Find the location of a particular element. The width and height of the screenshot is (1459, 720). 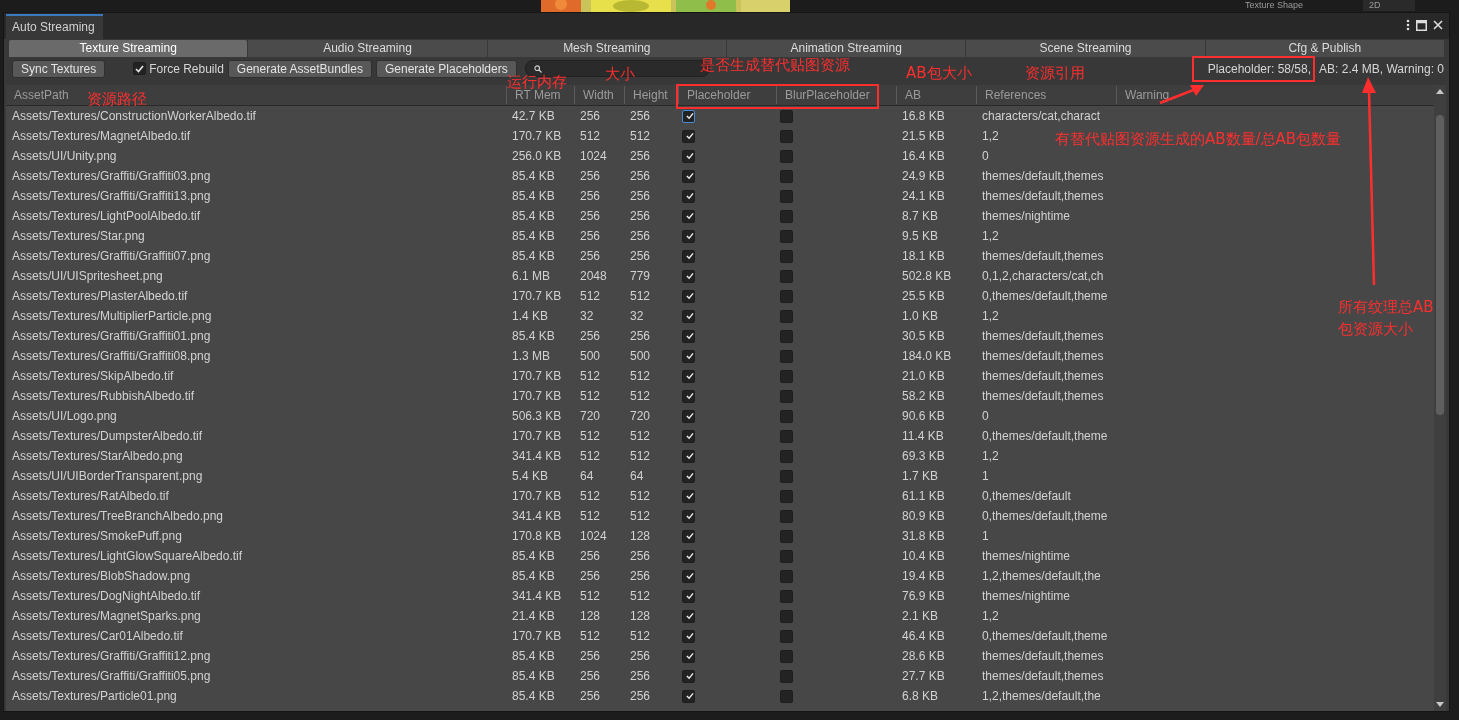

column-header: References is located at coordinates (1014, 95).